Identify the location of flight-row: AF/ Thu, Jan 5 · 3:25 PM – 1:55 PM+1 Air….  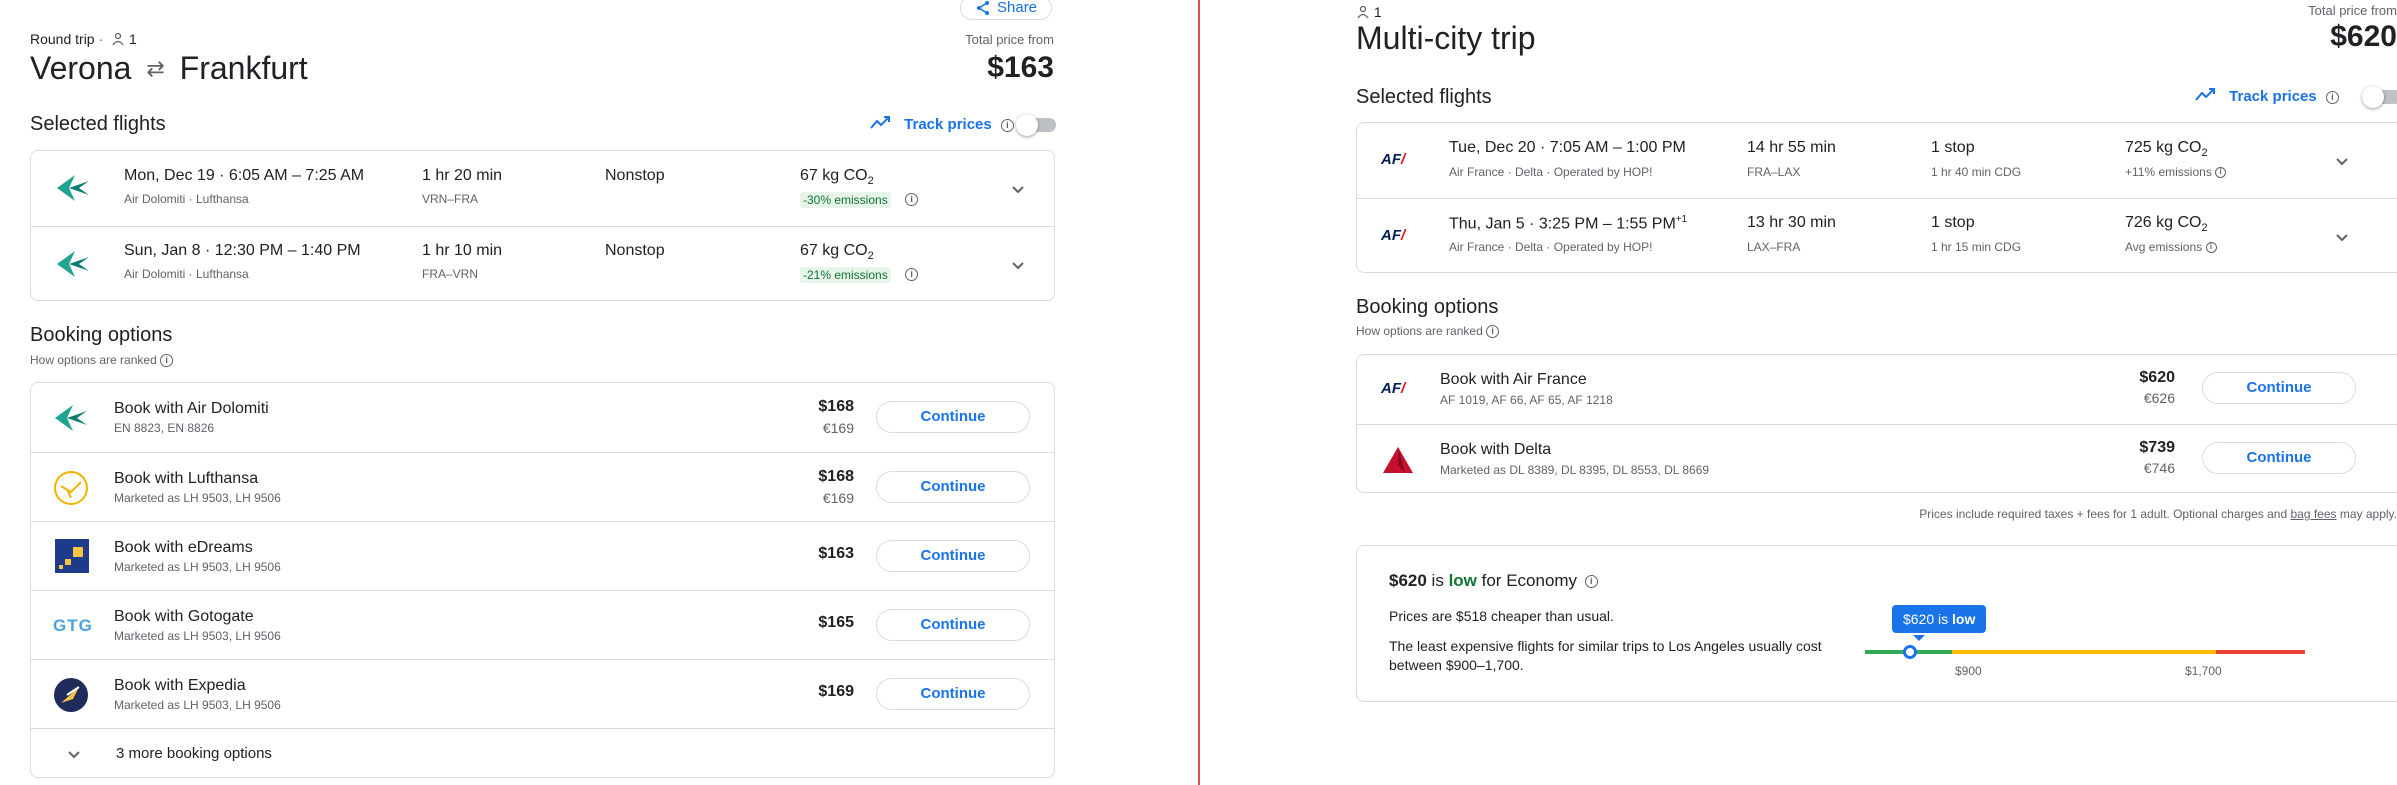
(1877, 235).